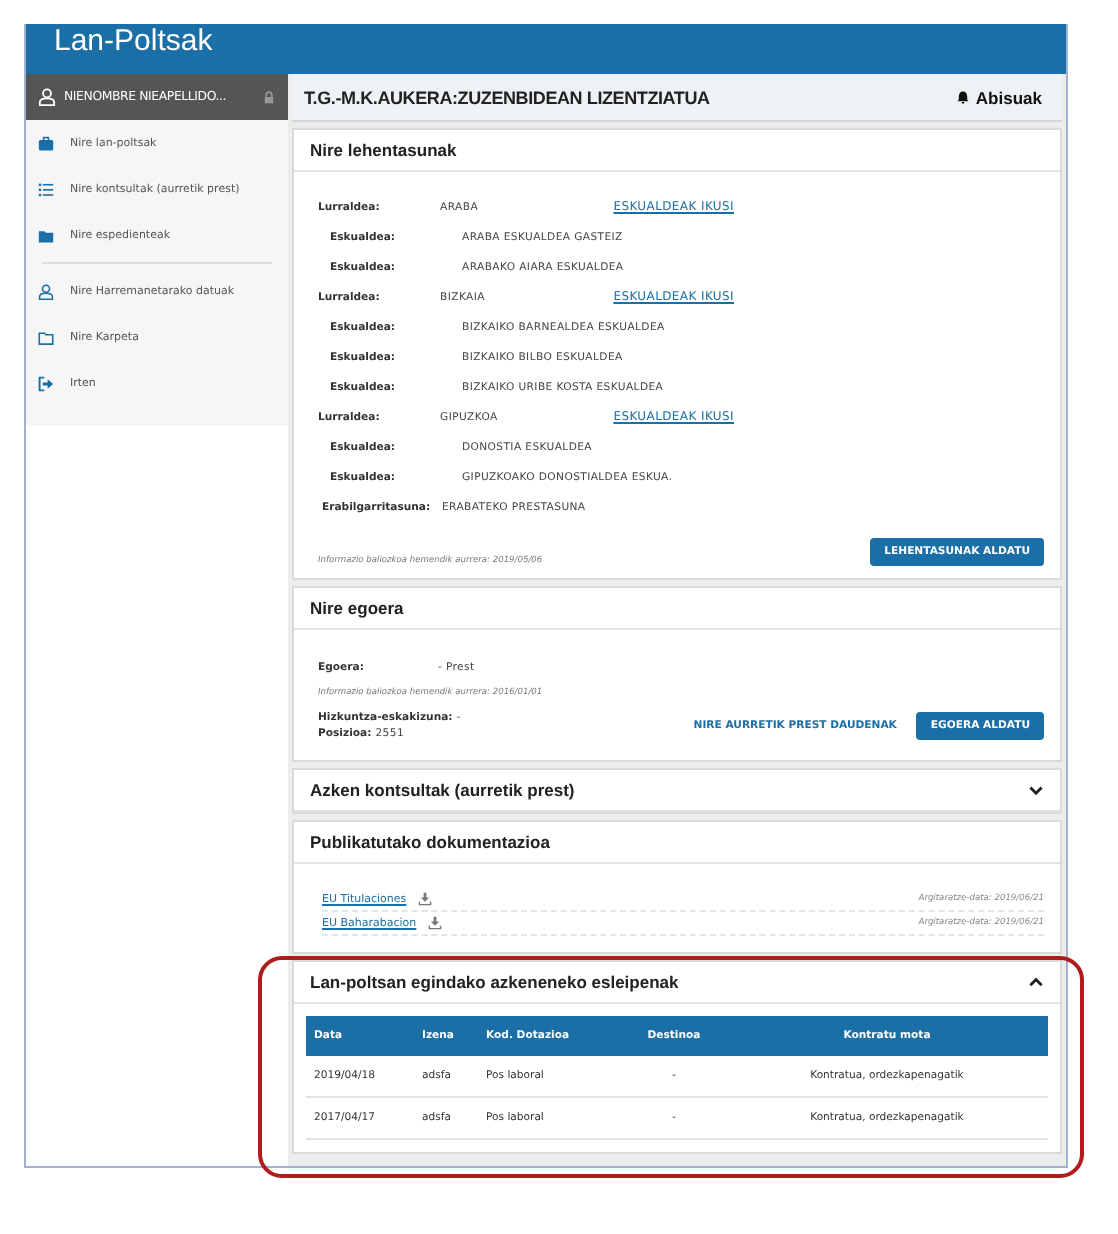  Describe the element at coordinates (46, 143) in the screenshot. I see `briefcase-icon` at that location.